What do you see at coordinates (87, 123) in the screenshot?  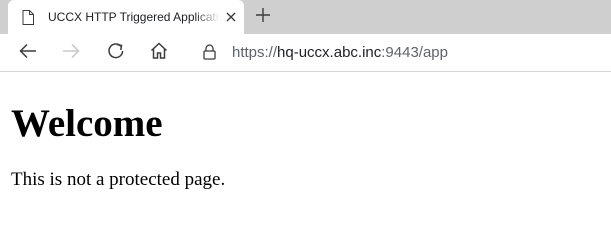 I see `page-heading: Welcome` at bounding box center [87, 123].